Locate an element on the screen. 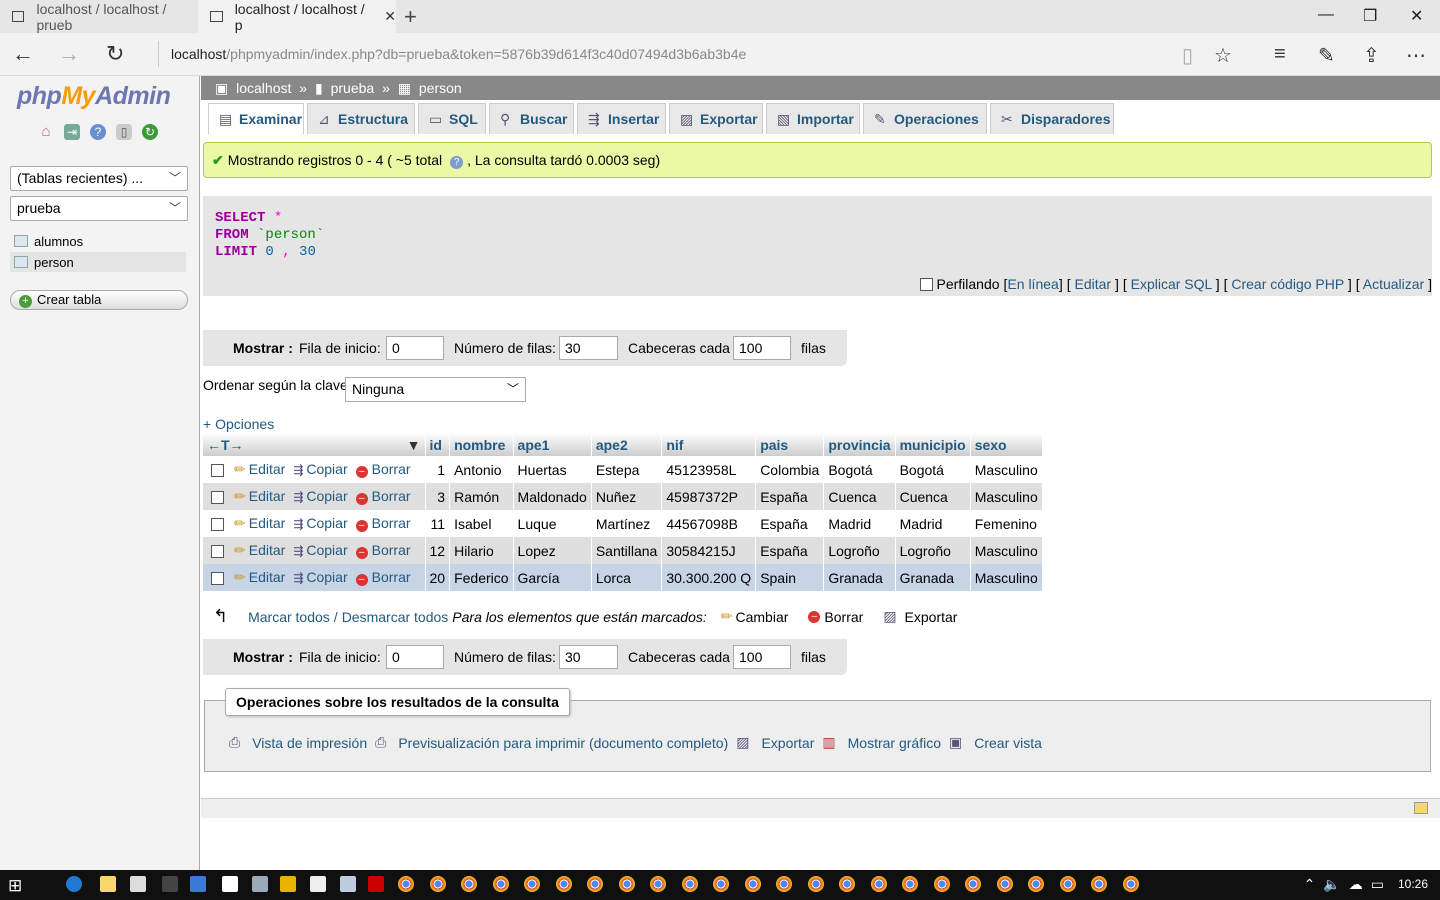  sidebar-item-alumnos: alumnos is located at coordinates (48, 241).